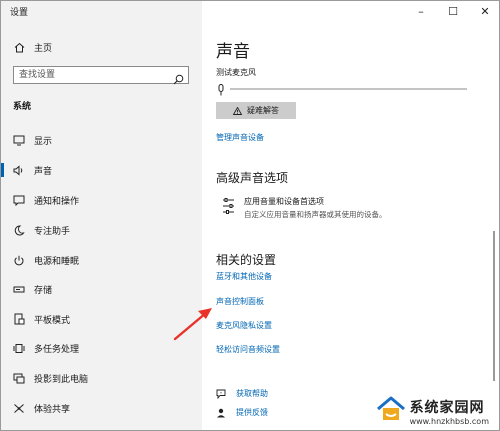 The image size is (500, 431). What do you see at coordinates (240, 301) in the screenshot?
I see `sound-control-panel-link: 声音控制面板` at bounding box center [240, 301].